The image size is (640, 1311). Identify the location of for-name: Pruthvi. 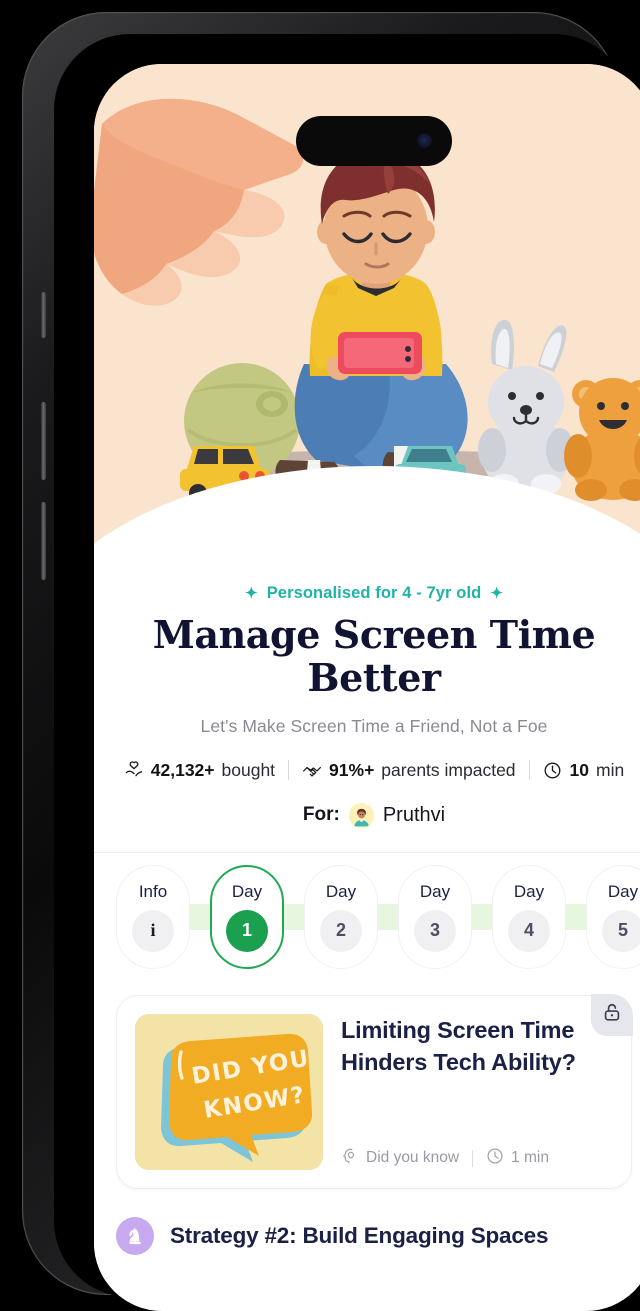
(414, 814).